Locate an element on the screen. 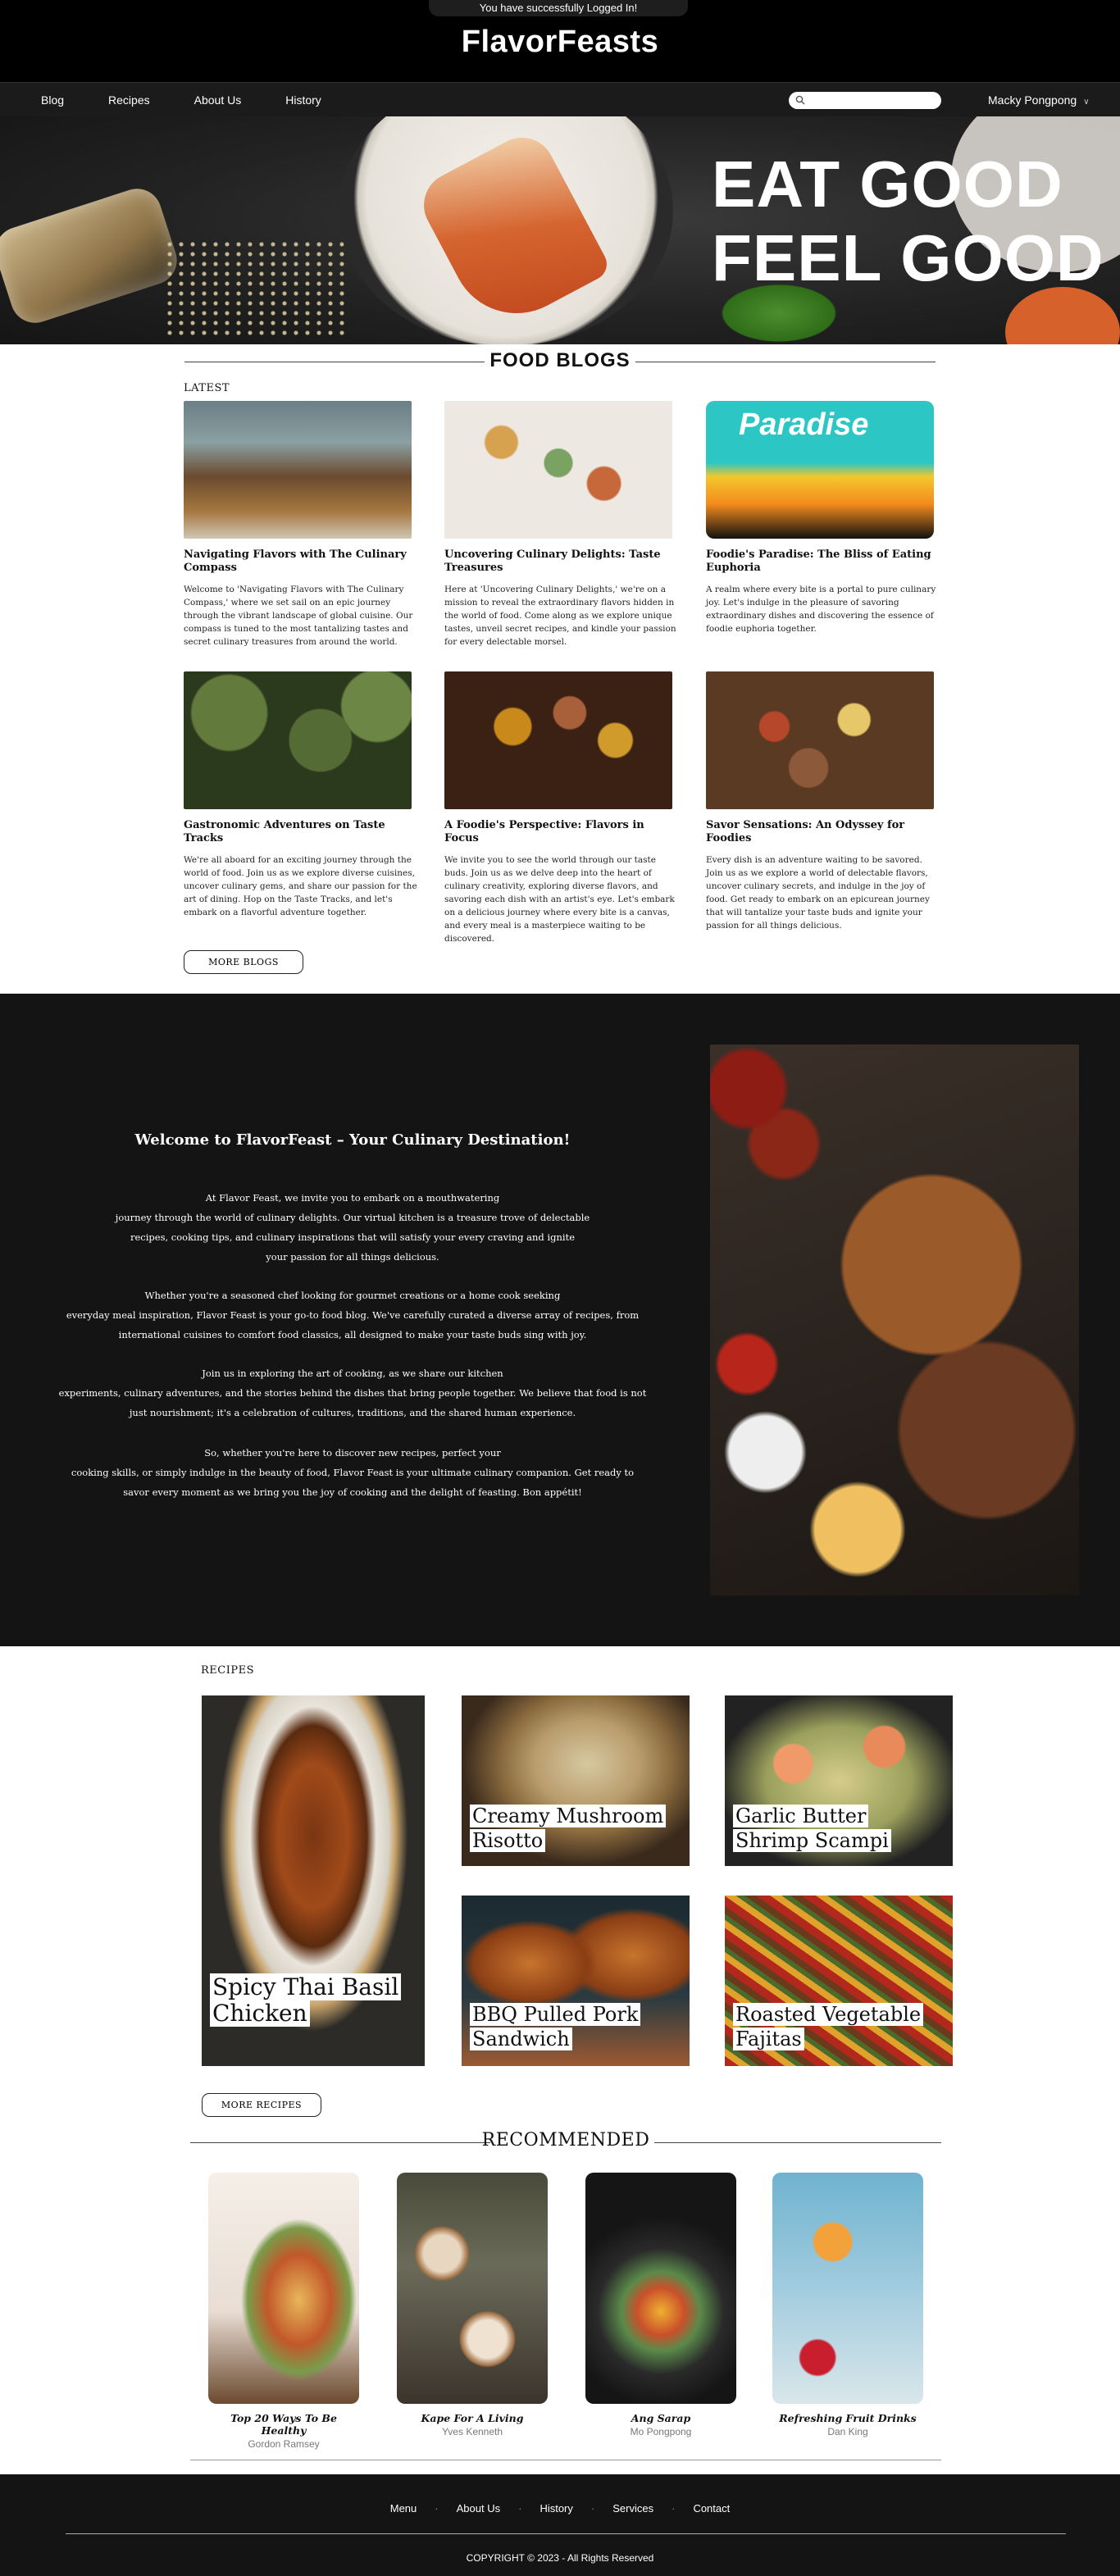 The image size is (1120, 2576). welcome-line: your passion for all things delicious. is located at coordinates (353, 1257).